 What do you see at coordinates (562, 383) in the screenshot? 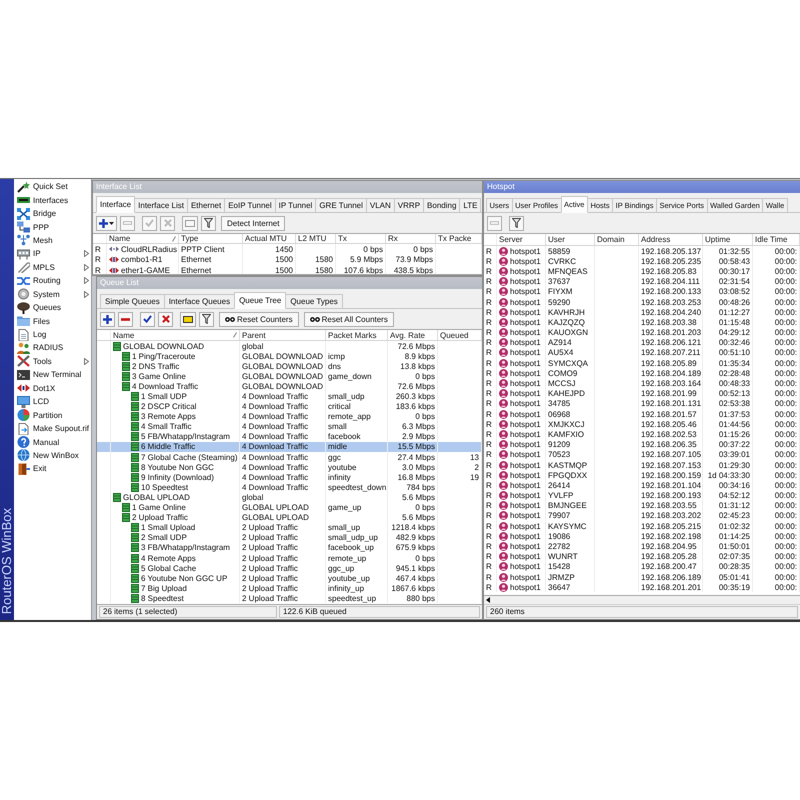
I see `table-cell: MCCSJ` at bounding box center [562, 383].